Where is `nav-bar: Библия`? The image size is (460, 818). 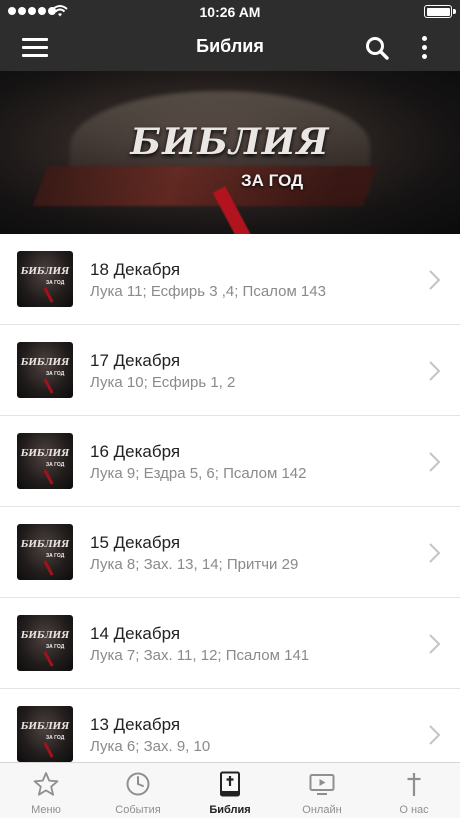
nav-bar: Библия is located at coordinates (230, 47).